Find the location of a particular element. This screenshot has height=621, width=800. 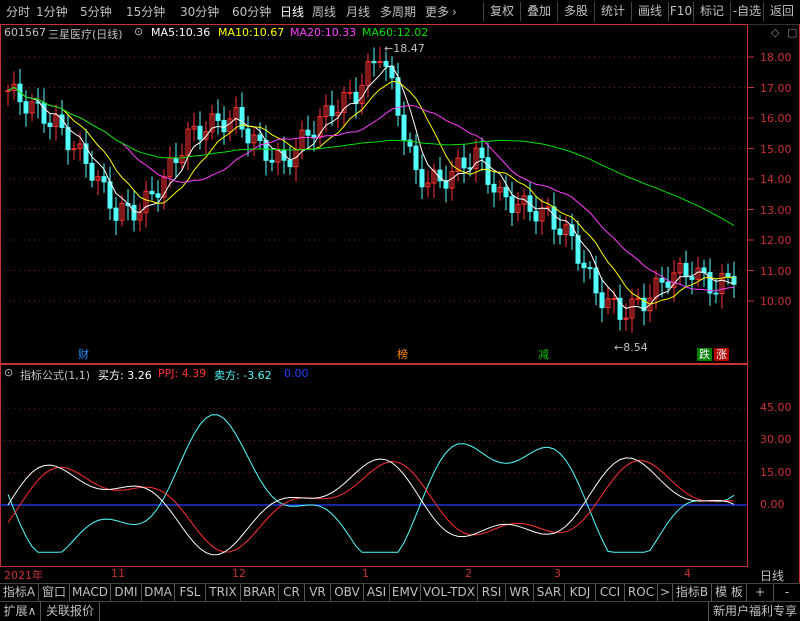

tab-fsl: FSL is located at coordinates (190, 592).